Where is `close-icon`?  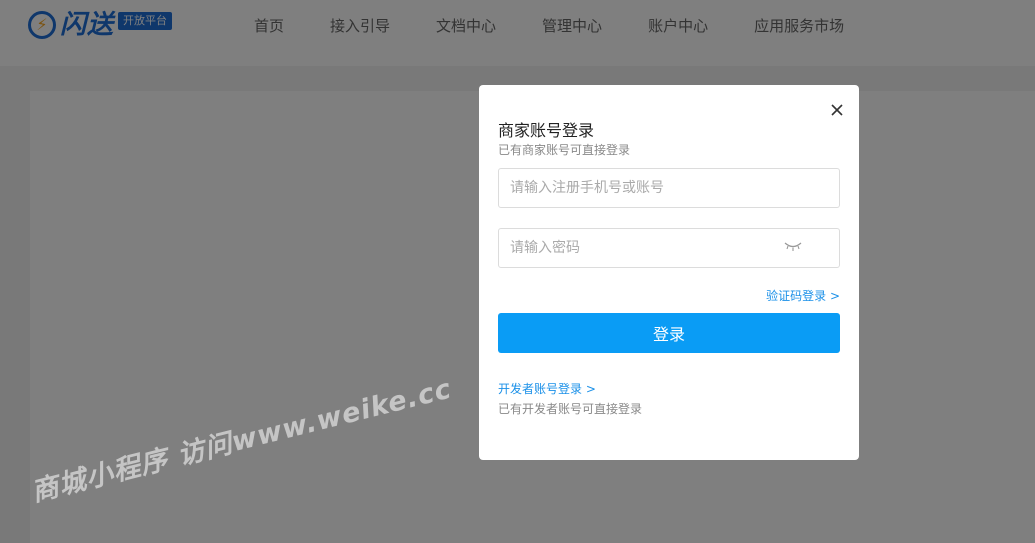
close-icon is located at coordinates (837, 110).